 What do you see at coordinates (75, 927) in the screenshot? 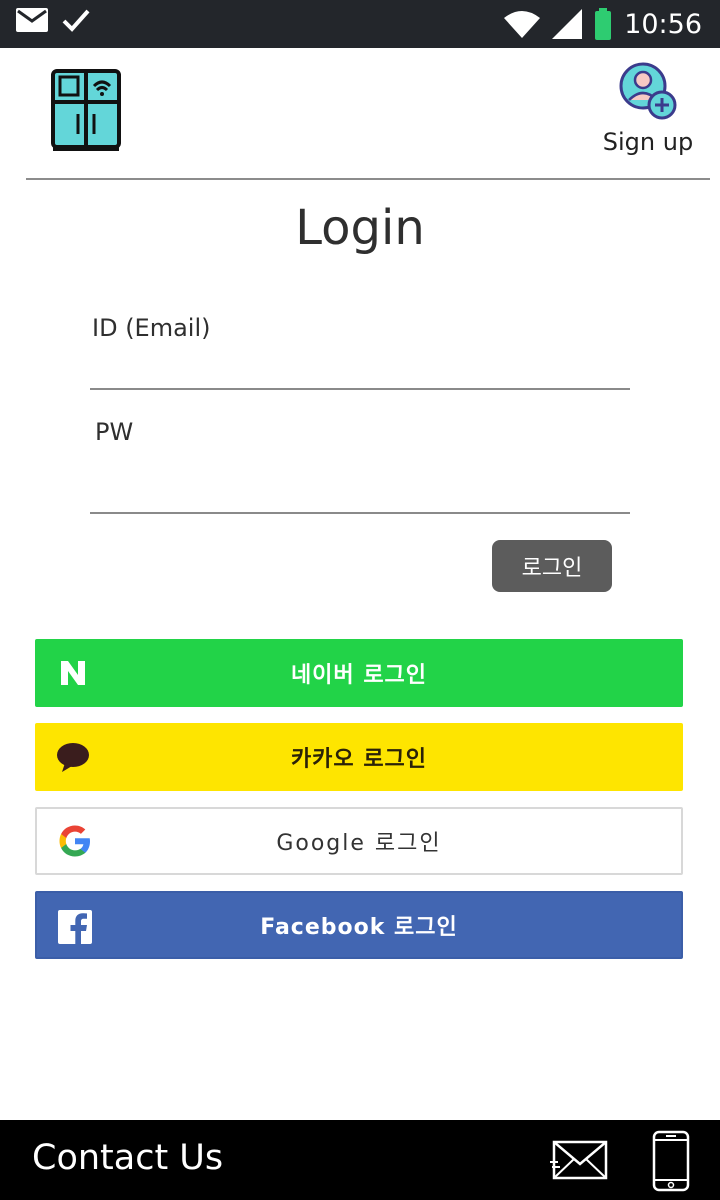
I see `facebook-icon` at bounding box center [75, 927].